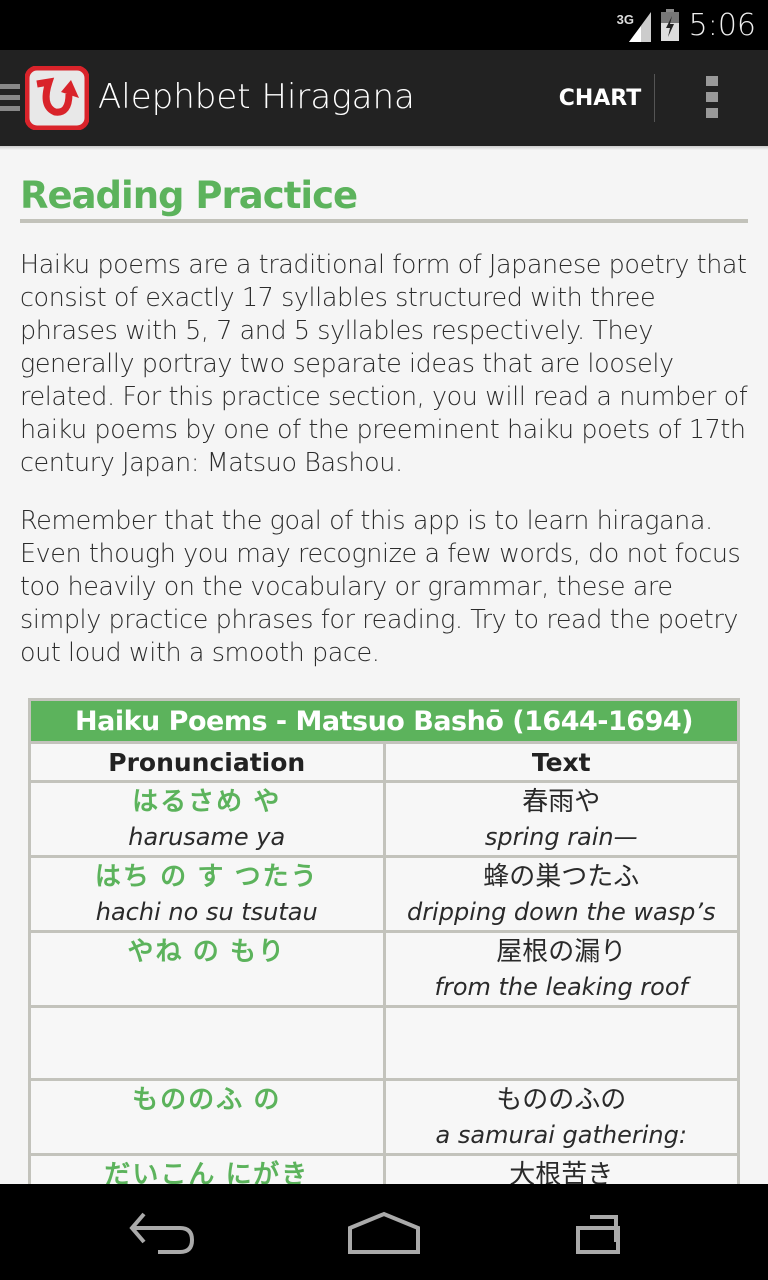  Describe the element at coordinates (600, 98) in the screenshot. I see `chart-button: CHART` at that location.